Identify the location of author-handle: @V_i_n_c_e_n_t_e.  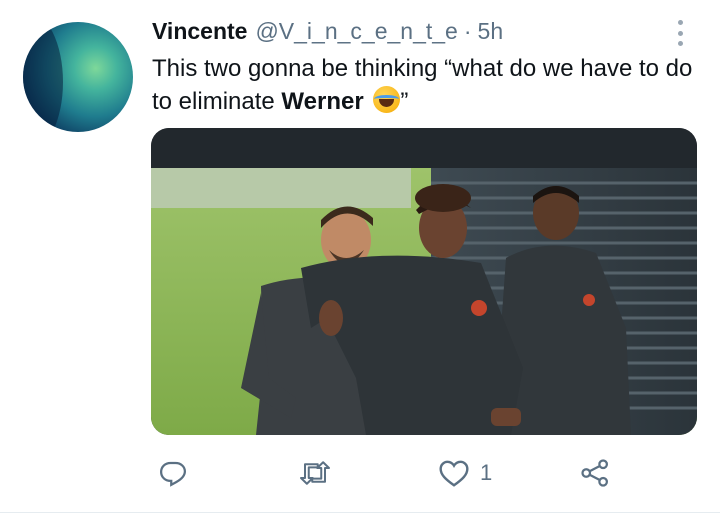
(356, 31).